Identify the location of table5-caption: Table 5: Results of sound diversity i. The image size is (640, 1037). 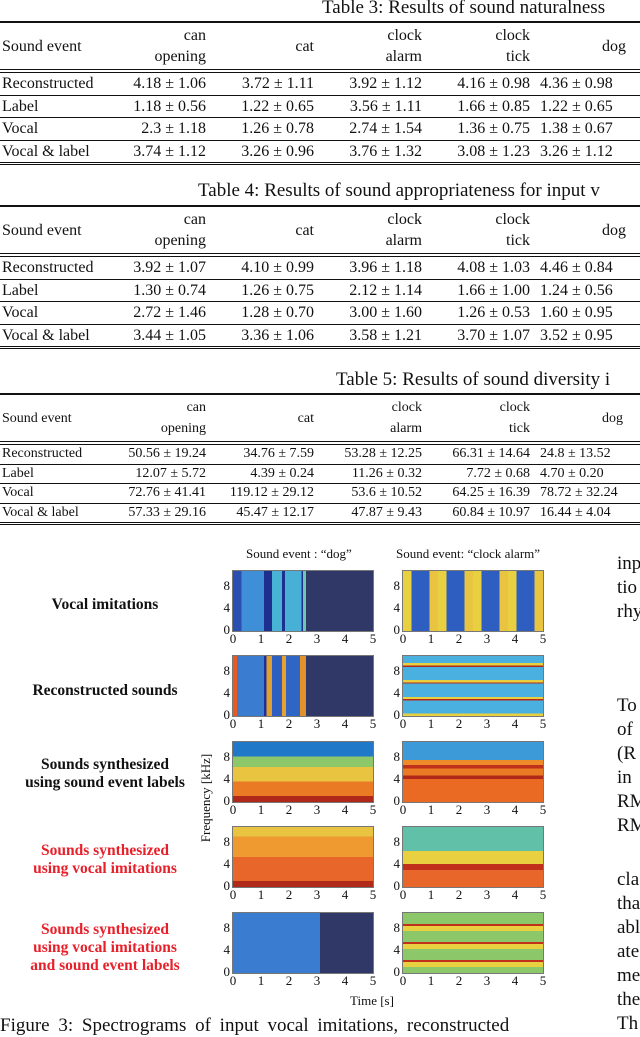
(473, 379).